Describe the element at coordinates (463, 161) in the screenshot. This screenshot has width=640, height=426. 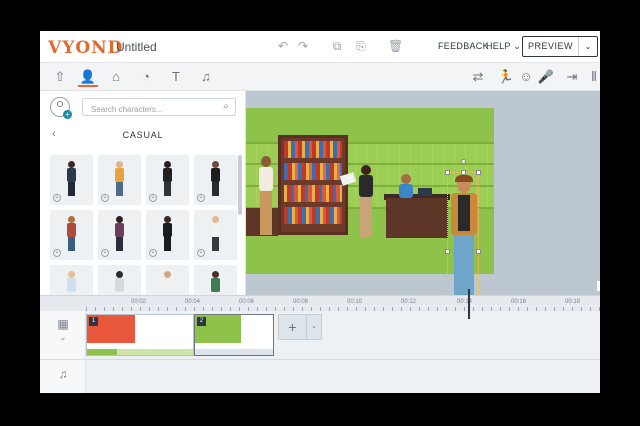
I see `rotate-handle` at that location.